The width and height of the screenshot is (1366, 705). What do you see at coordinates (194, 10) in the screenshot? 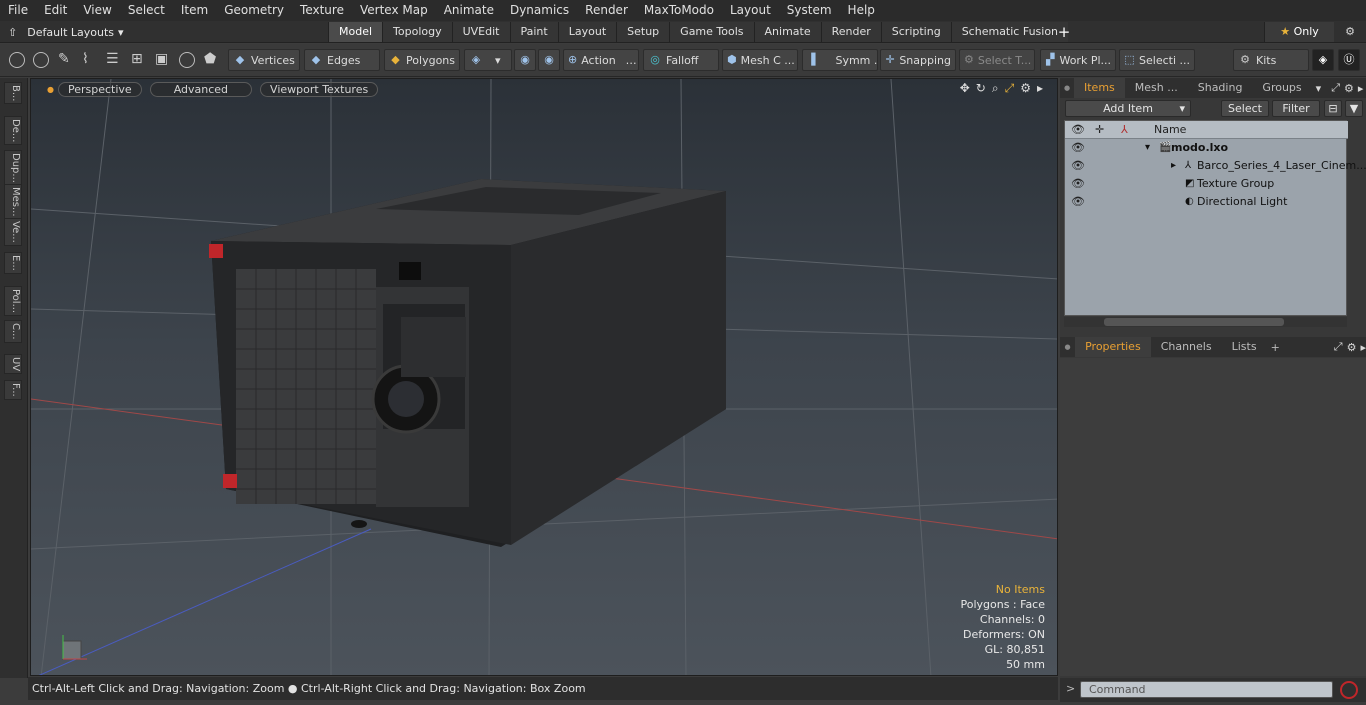
I see `menu-item: Item` at bounding box center [194, 10].